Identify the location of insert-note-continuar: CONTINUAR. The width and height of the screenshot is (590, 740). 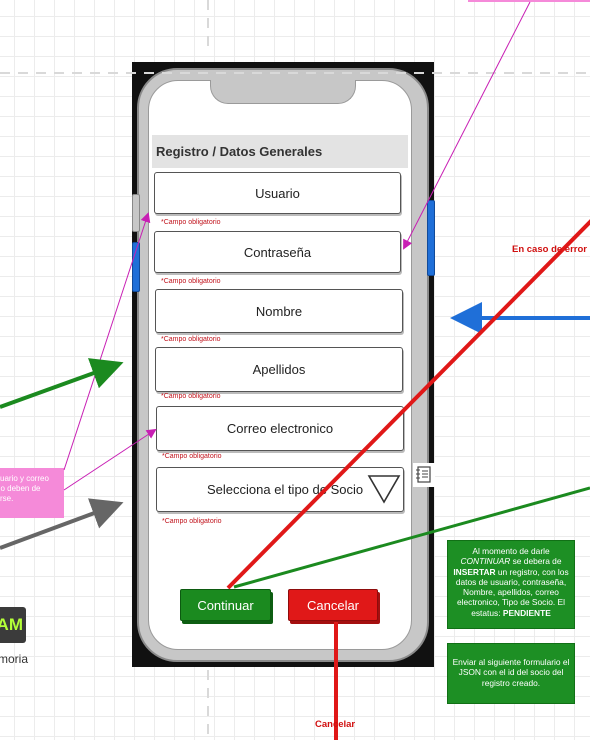
(485, 561).